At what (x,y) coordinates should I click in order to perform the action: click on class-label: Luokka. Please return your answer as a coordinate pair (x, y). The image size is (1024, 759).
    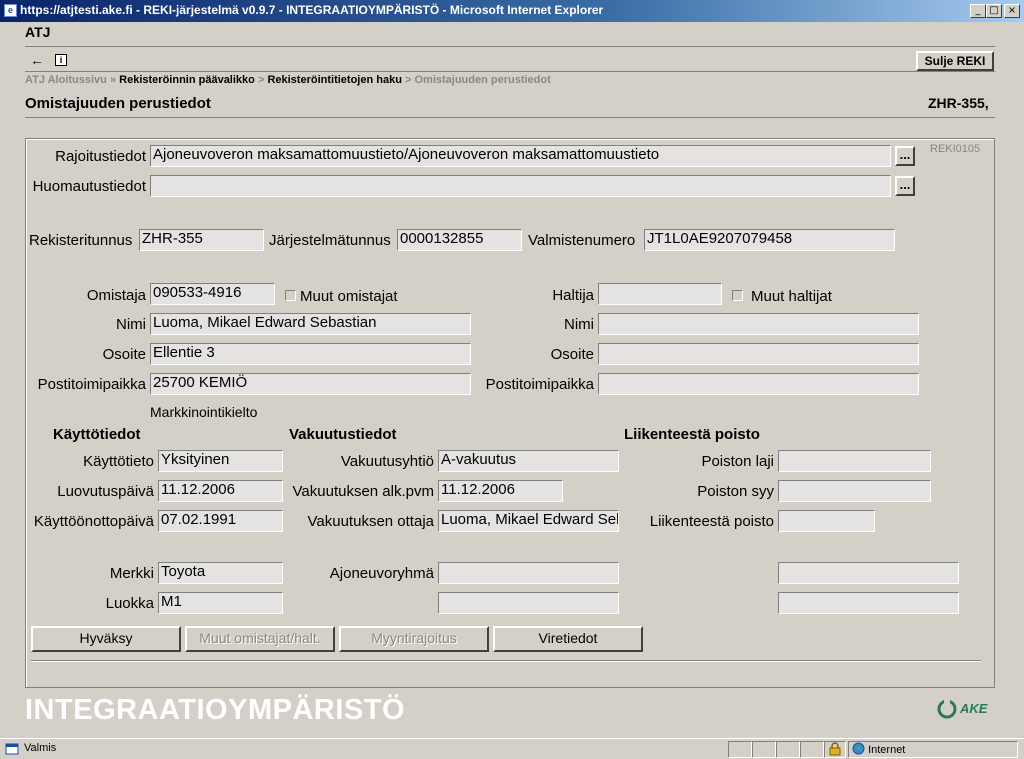
    Looking at the image, I should click on (129, 603).